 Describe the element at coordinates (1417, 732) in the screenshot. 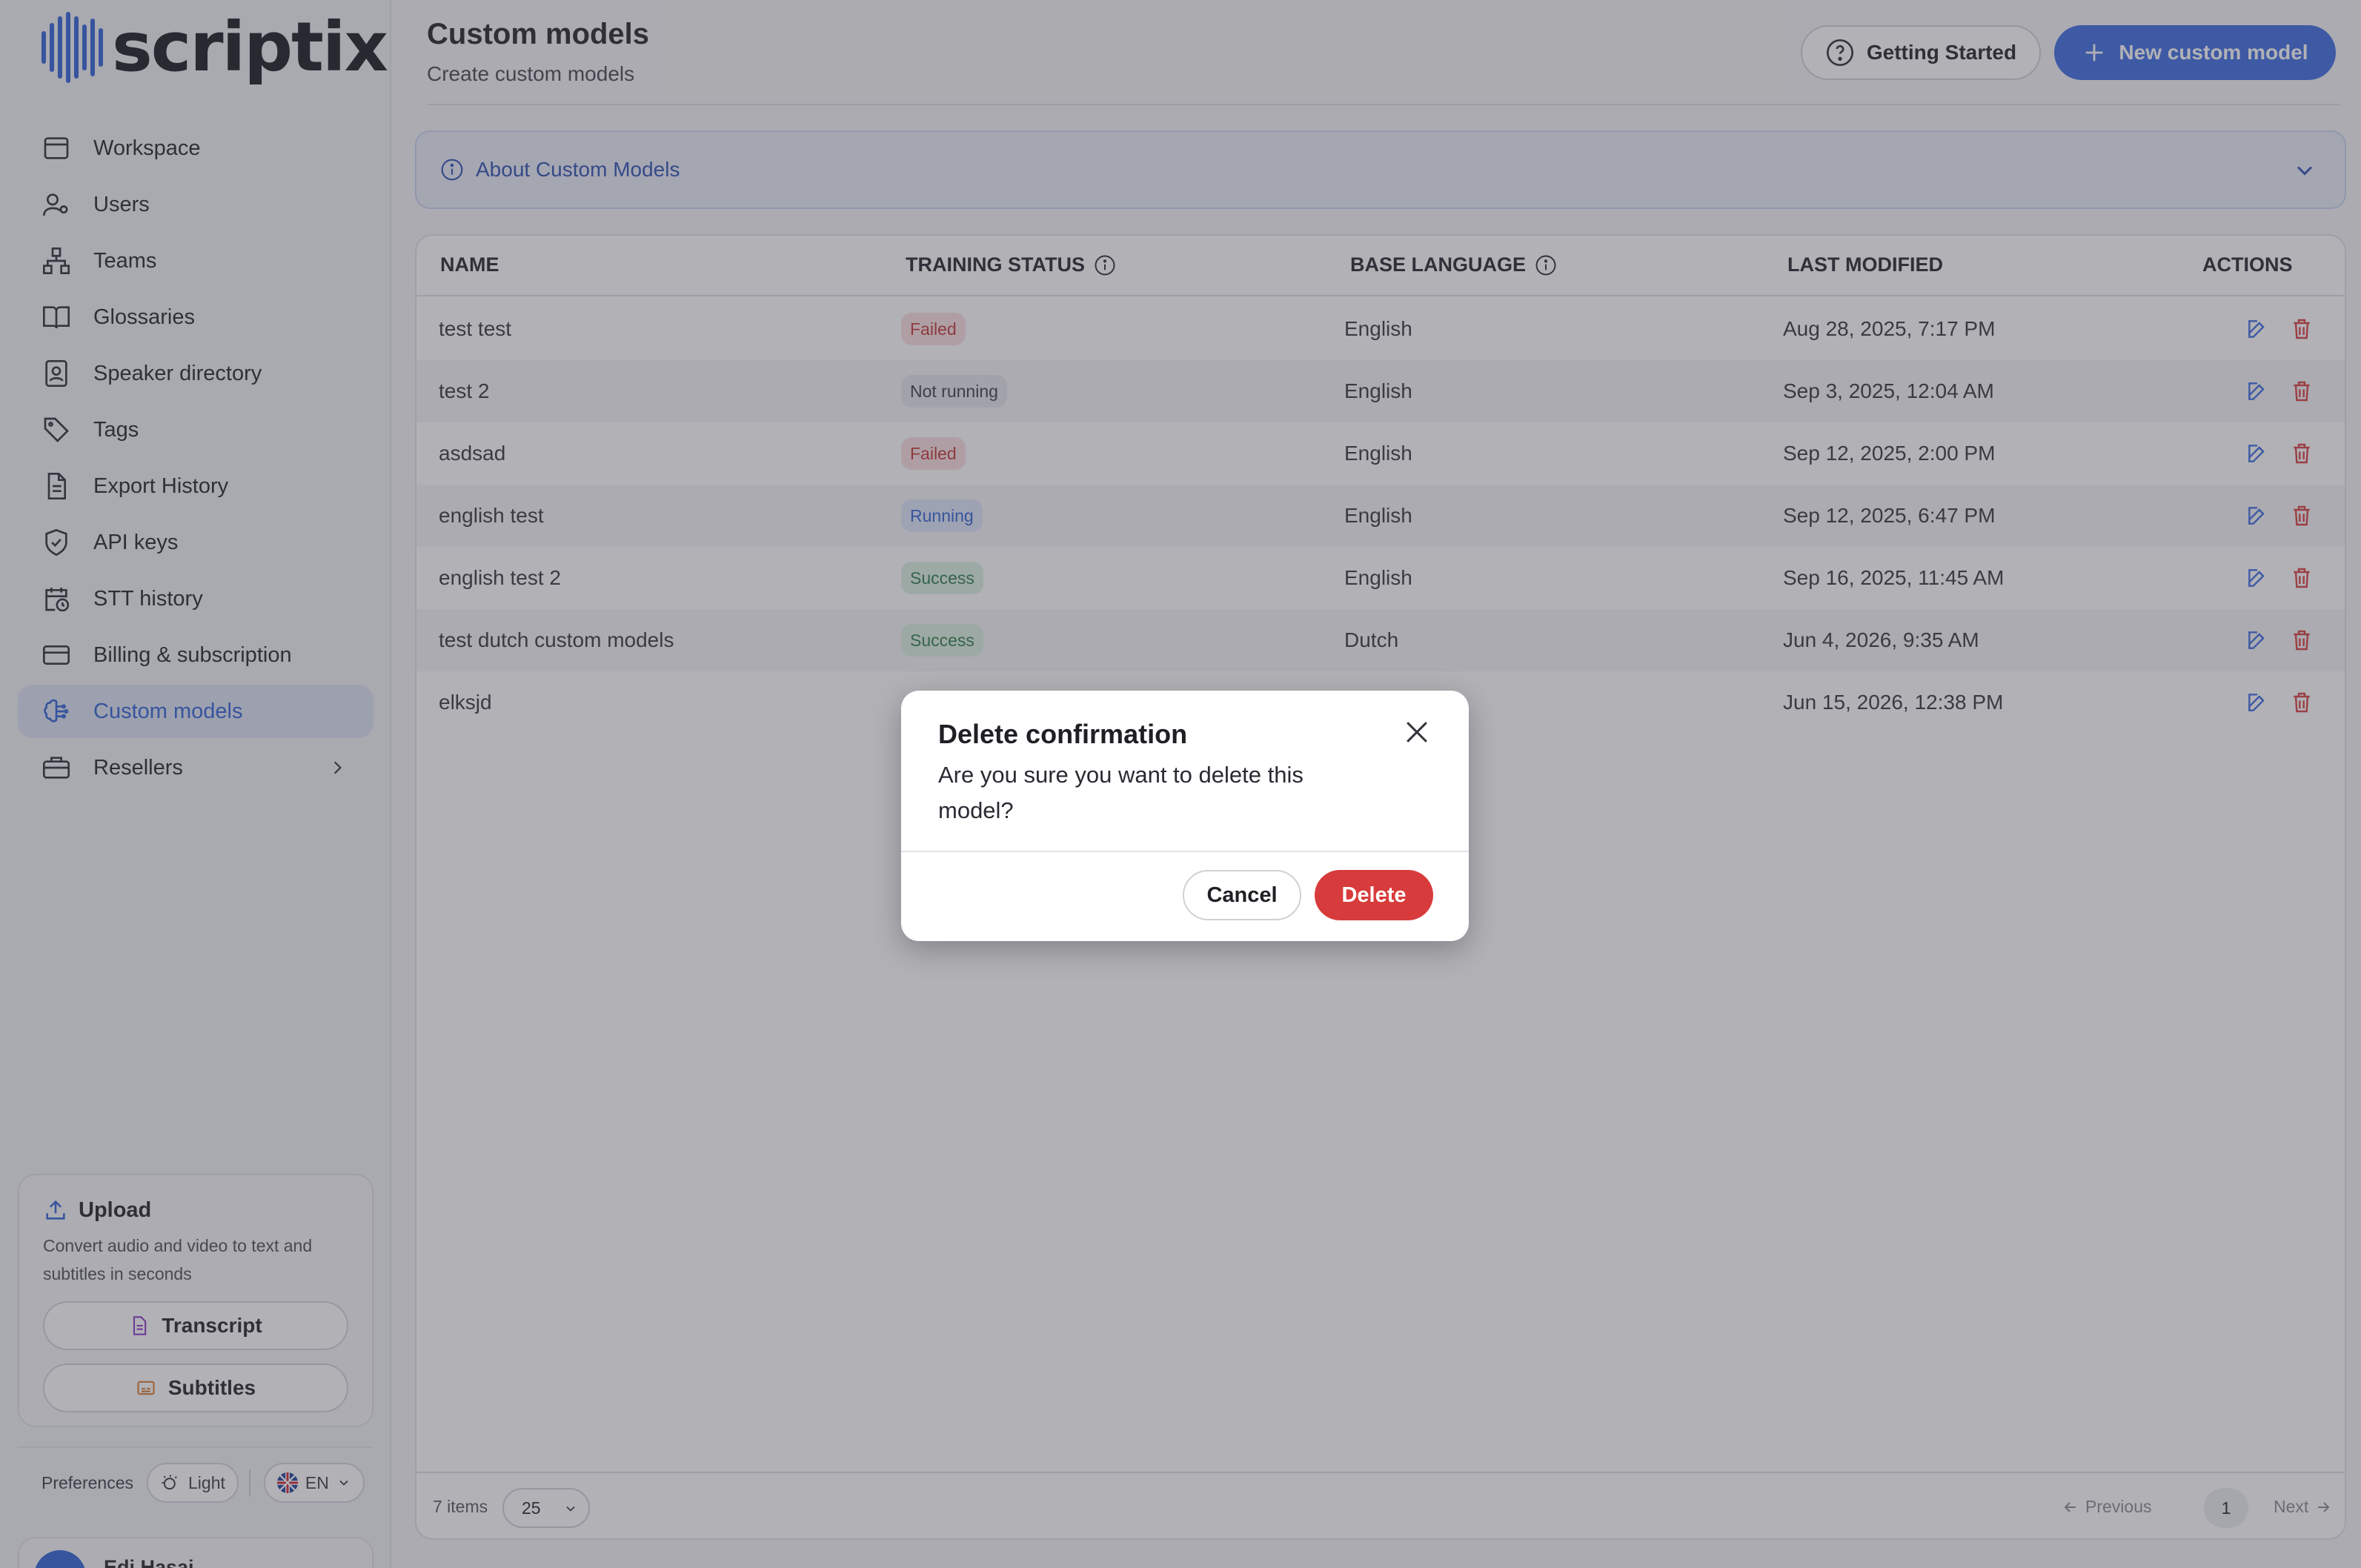

I see `close-icon` at that location.